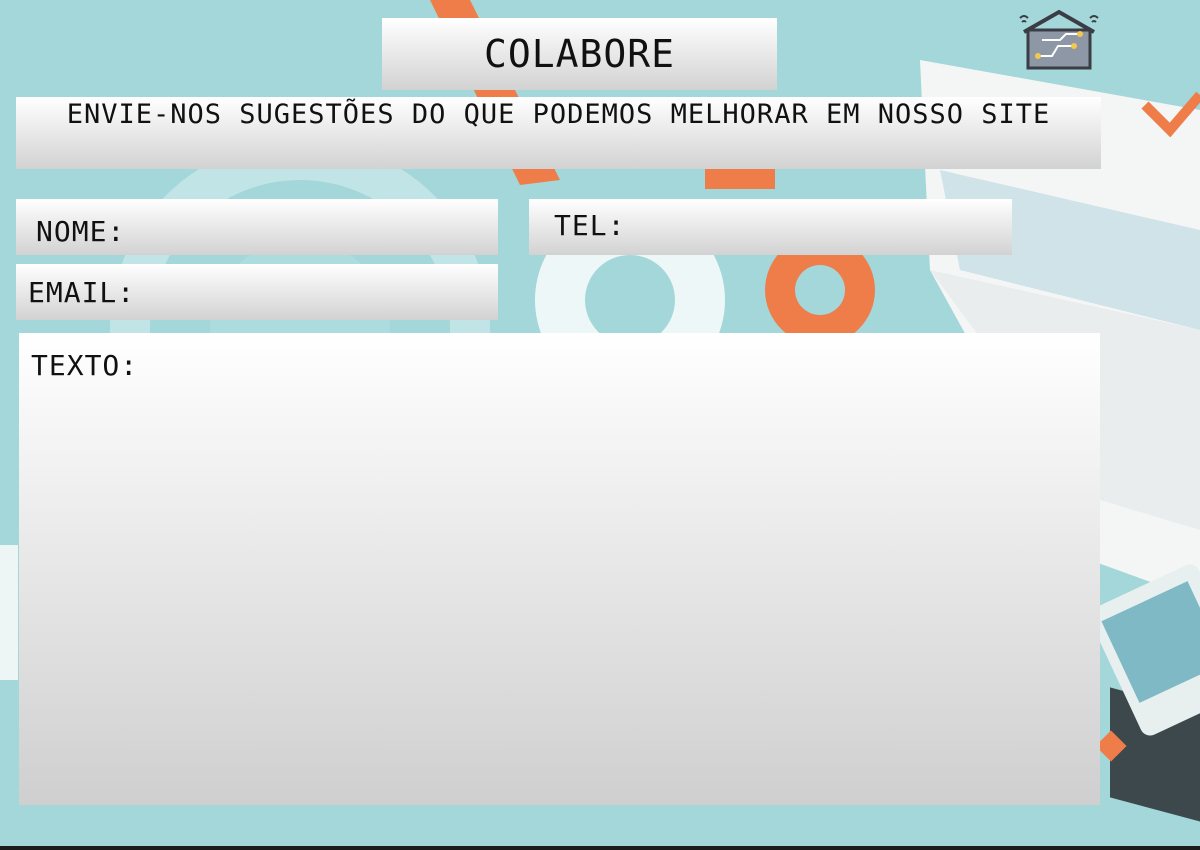  I want to click on page-title-text: COLABORE, so click(579, 54).